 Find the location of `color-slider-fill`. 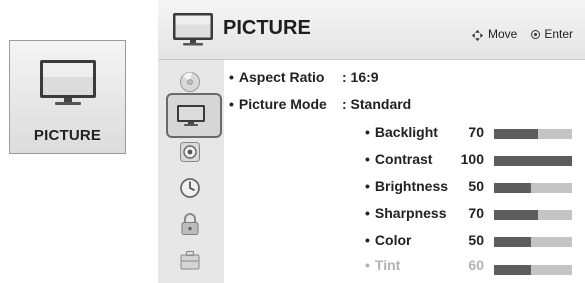

color-slider-fill is located at coordinates (513, 242).